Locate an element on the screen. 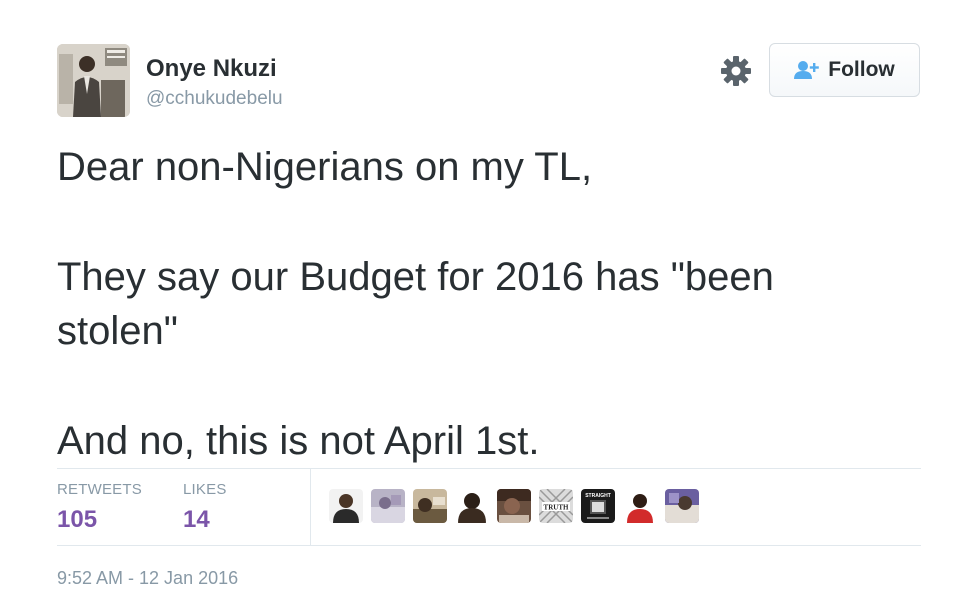  liker-avatar: STRAIGHT is located at coordinates (598, 506).